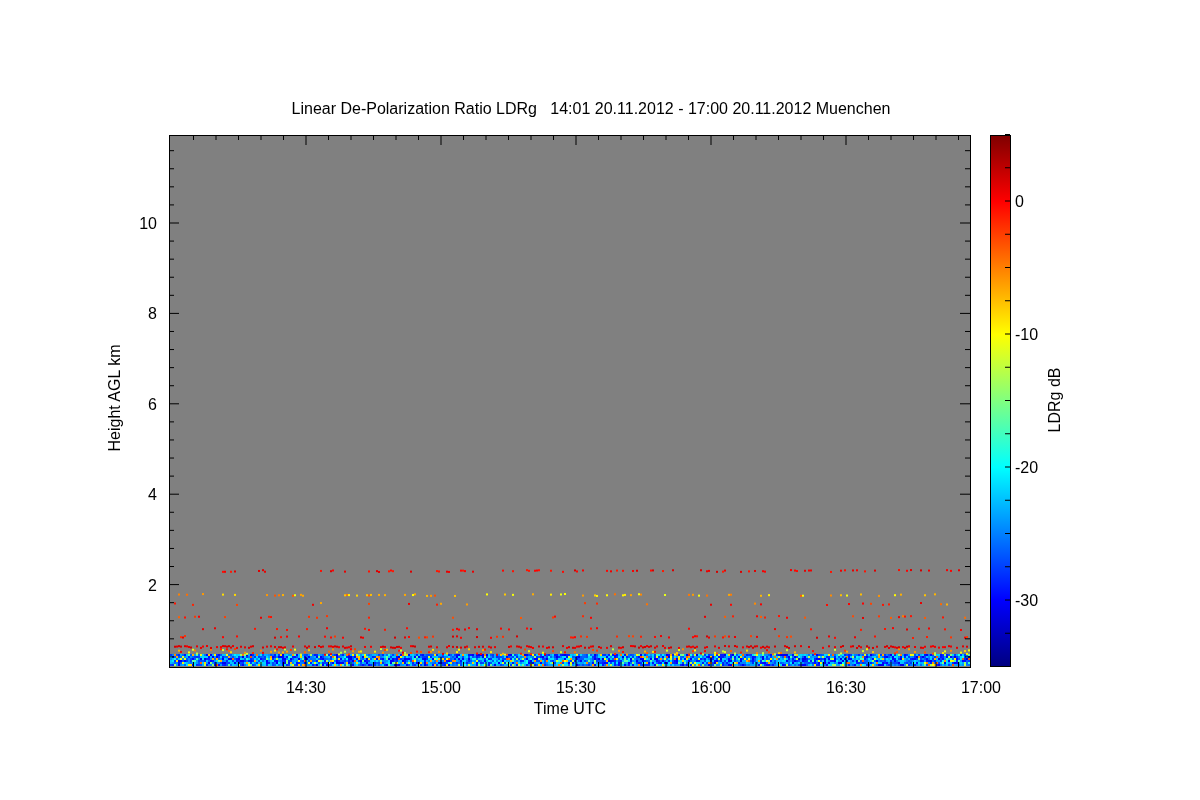  What do you see at coordinates (152, 404) in the screenshot?
I see `y-tick-label: 6` at bounding box center [152, 404].